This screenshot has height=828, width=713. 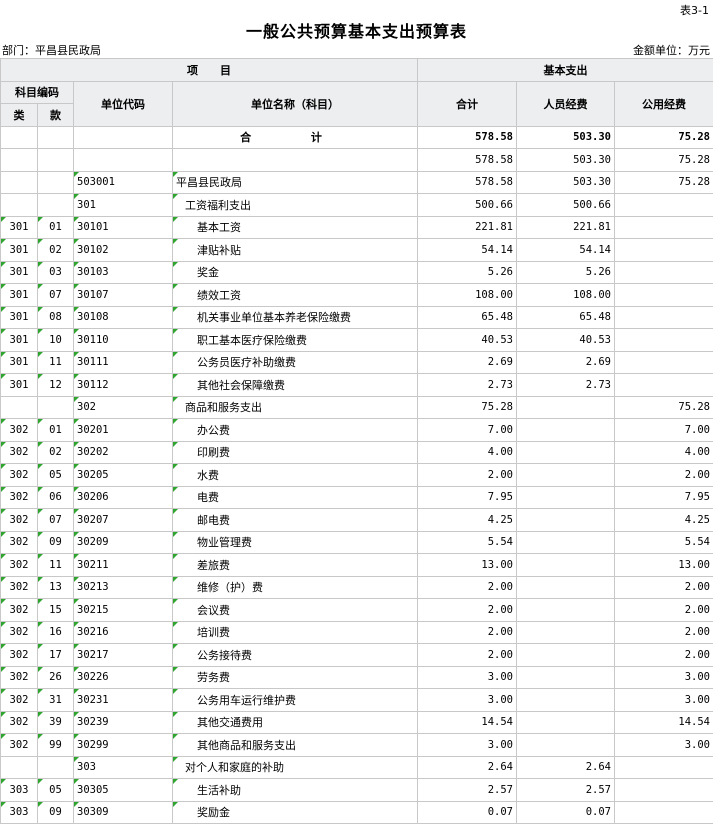 I want to click on table-row: 302 99 30299 其他商品和服务支出 3.00 3.00, so click(x=356, y=745).